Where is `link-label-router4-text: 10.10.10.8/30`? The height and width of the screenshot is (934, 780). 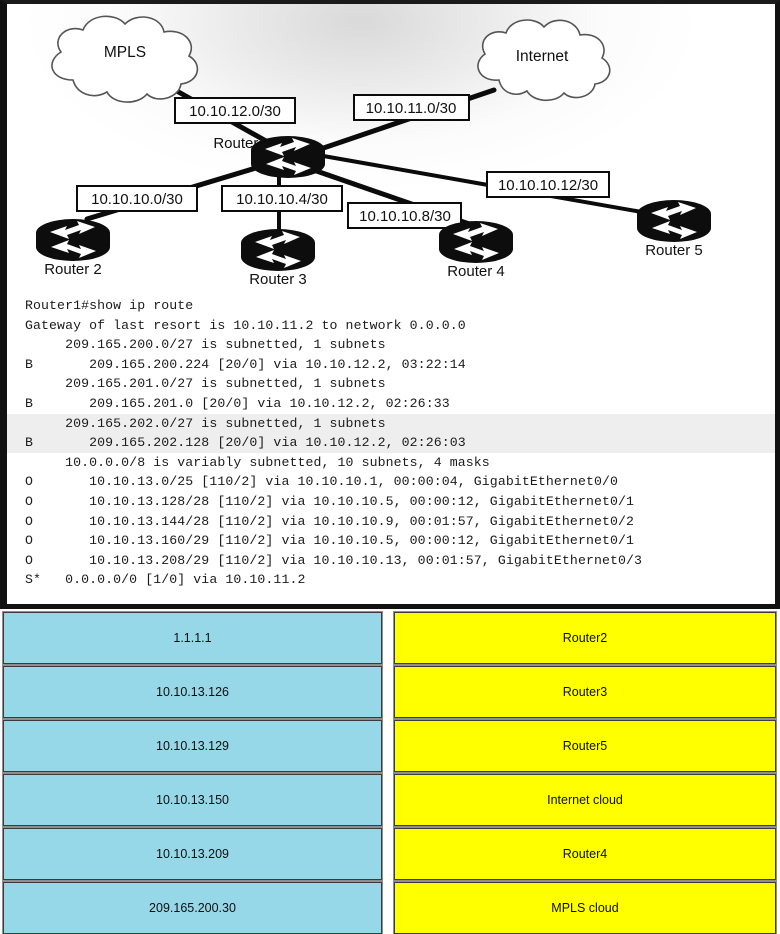 link-label-router4-text: 10.10.10.8/30 is located at coordinates (405, 216).